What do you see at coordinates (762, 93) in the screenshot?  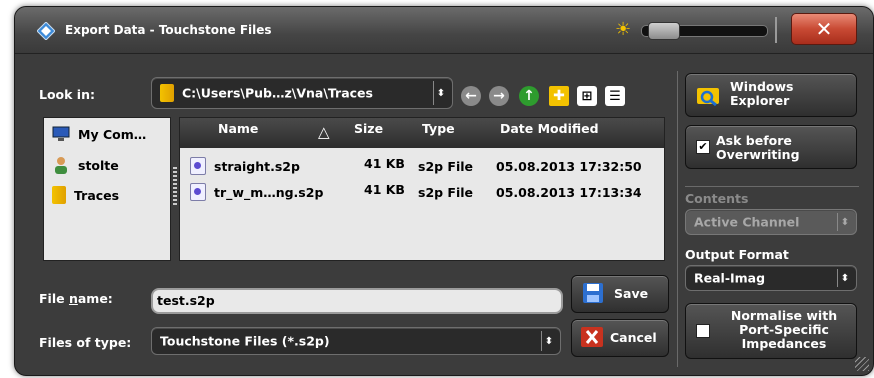 I see `windows-explorer-label: Windows Explorer` at bounding box center [762, 93].